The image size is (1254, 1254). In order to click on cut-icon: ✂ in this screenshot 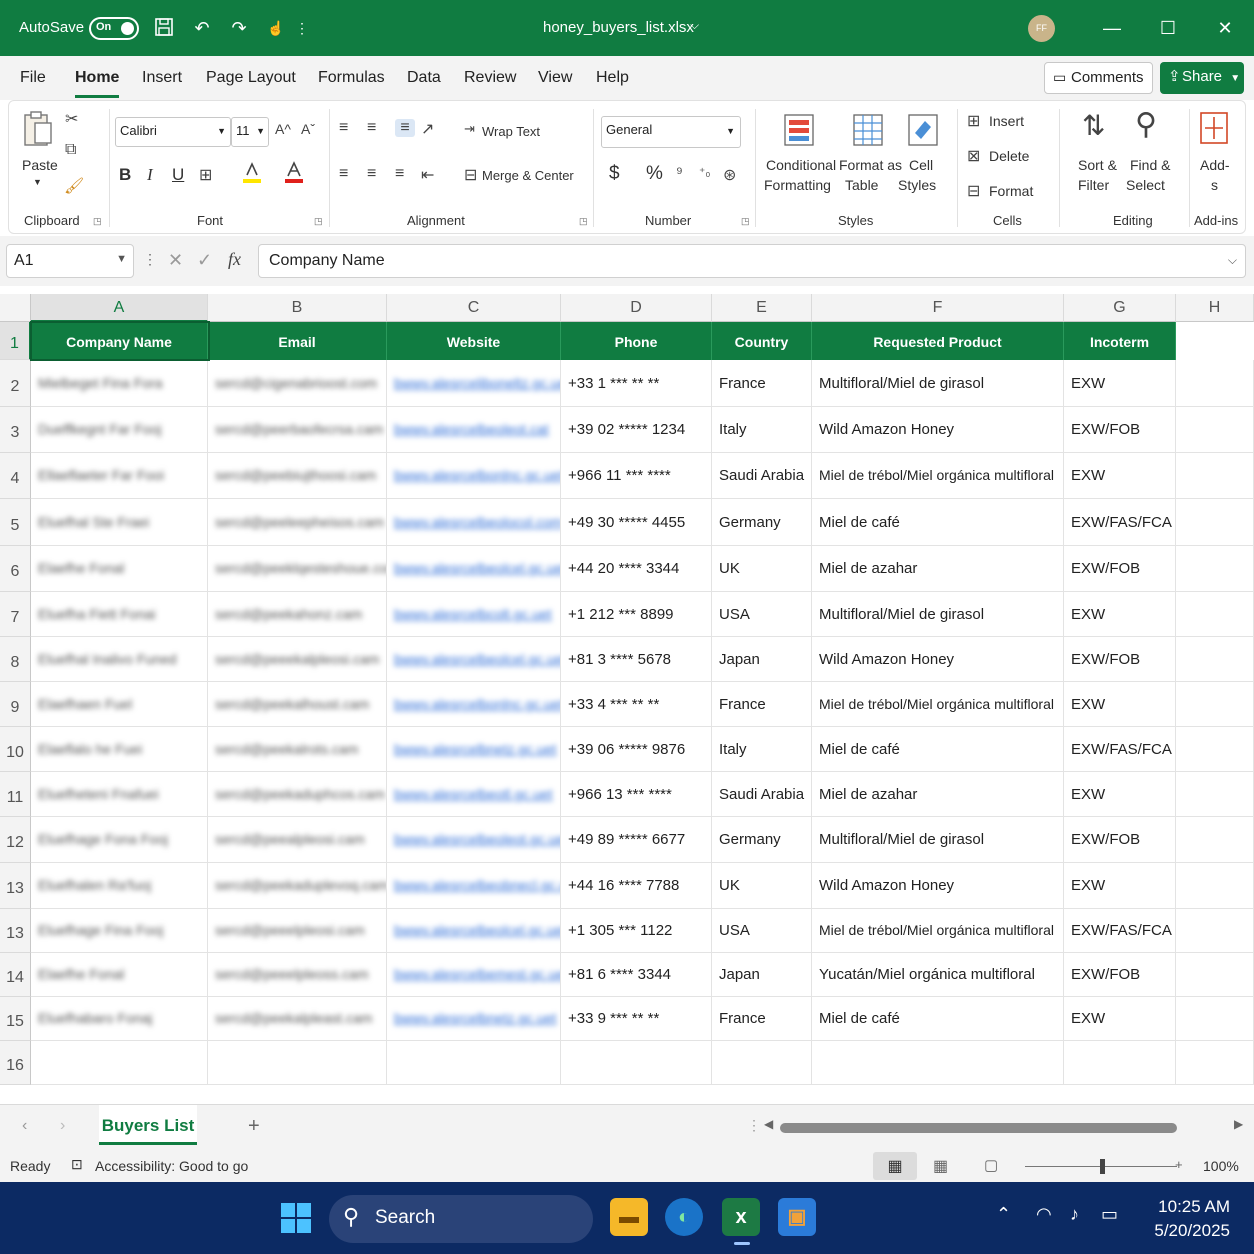, I will do `click(71, 119)`.